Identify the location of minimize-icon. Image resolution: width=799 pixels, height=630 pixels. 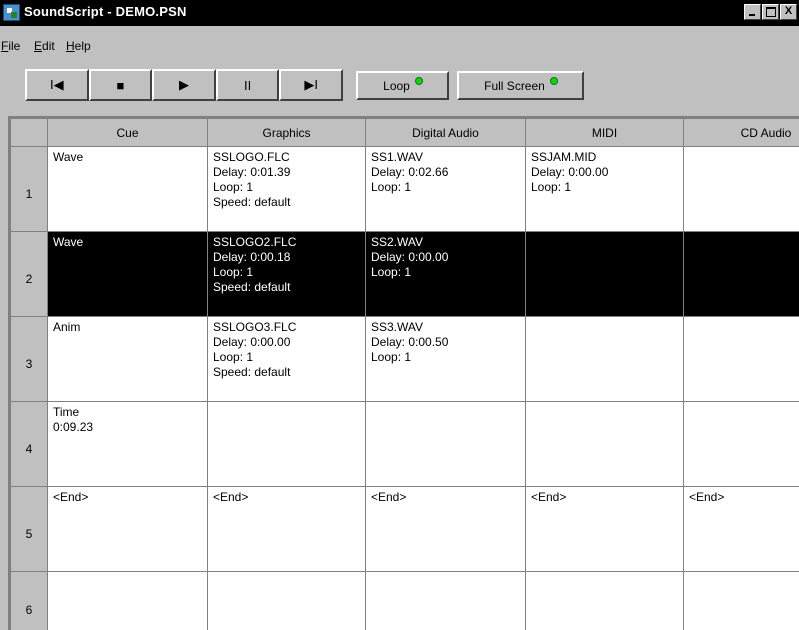
(752, 15).